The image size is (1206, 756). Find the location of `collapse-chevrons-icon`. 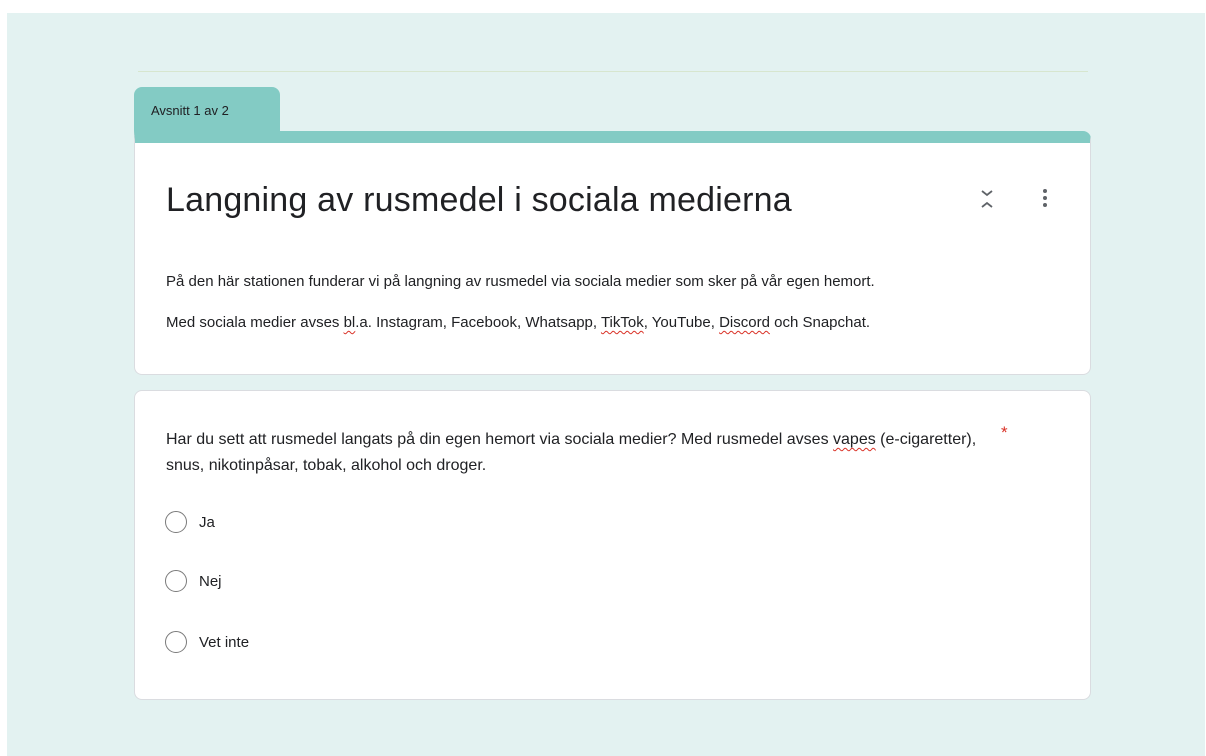

collapse-chevrons-icon is located at coordinates (987, 199).